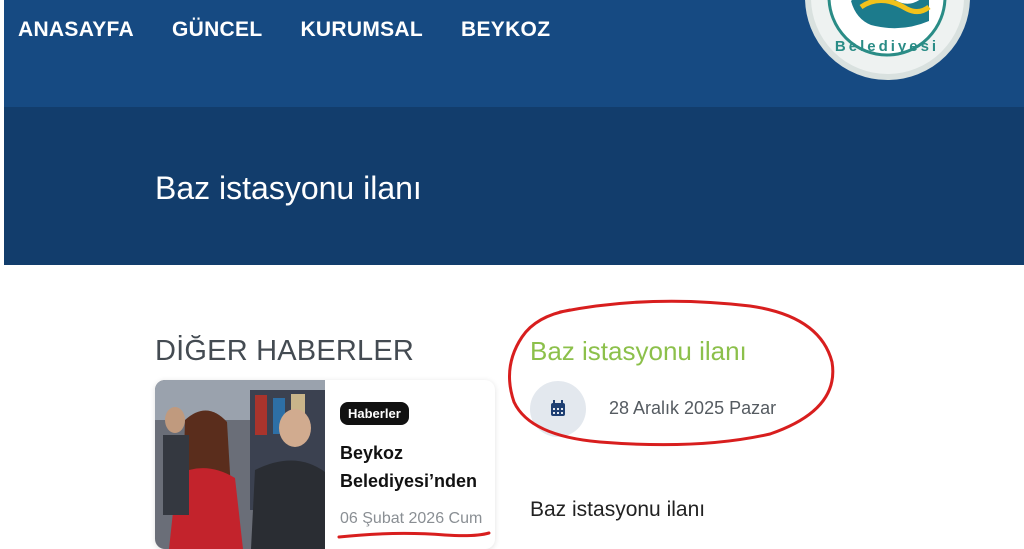  Describe the element at coordinates (887, 46) in the screenshot. I see `logo-text: Belediyesi` at that location.